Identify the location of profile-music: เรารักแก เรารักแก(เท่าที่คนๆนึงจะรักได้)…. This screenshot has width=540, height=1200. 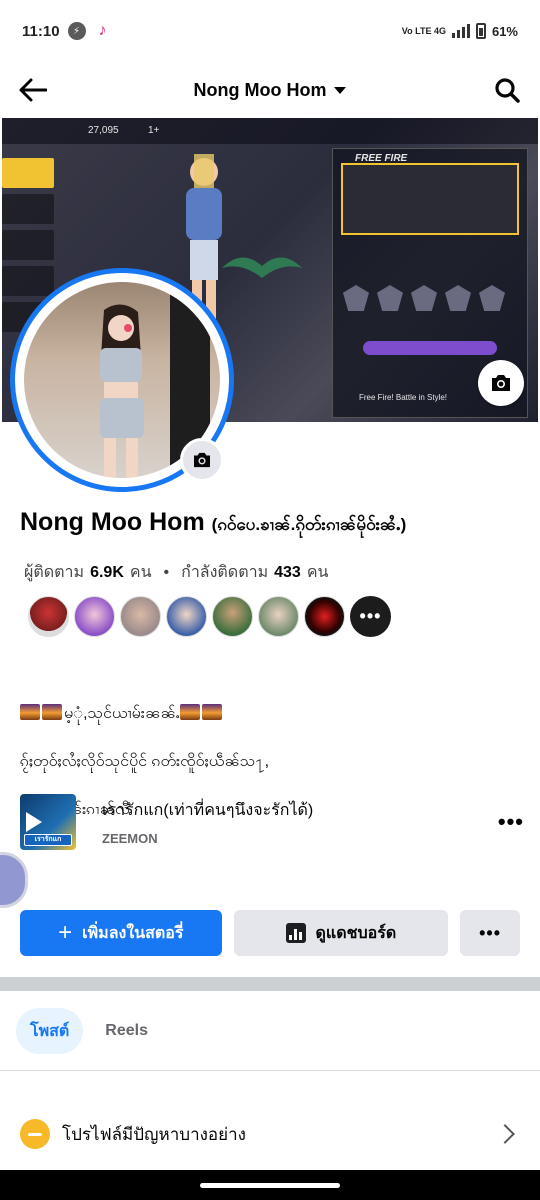
(275, 822).